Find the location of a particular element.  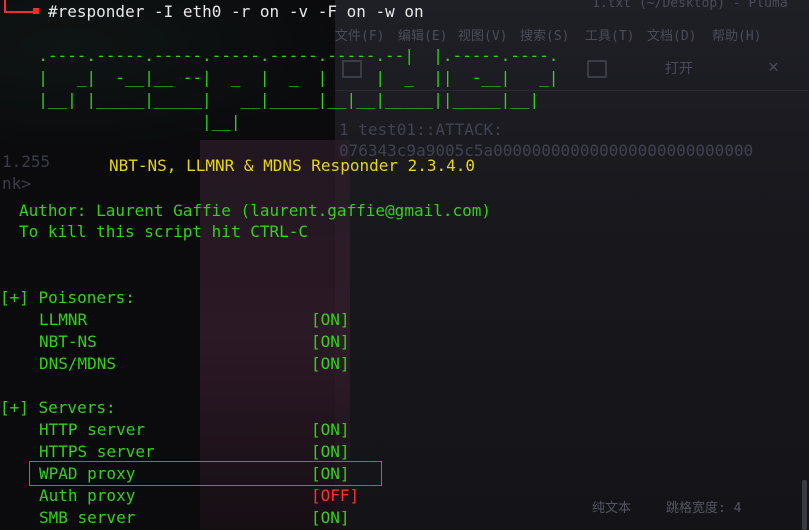

ghost-ip: 1.255 is located at coordinates (26, 161).